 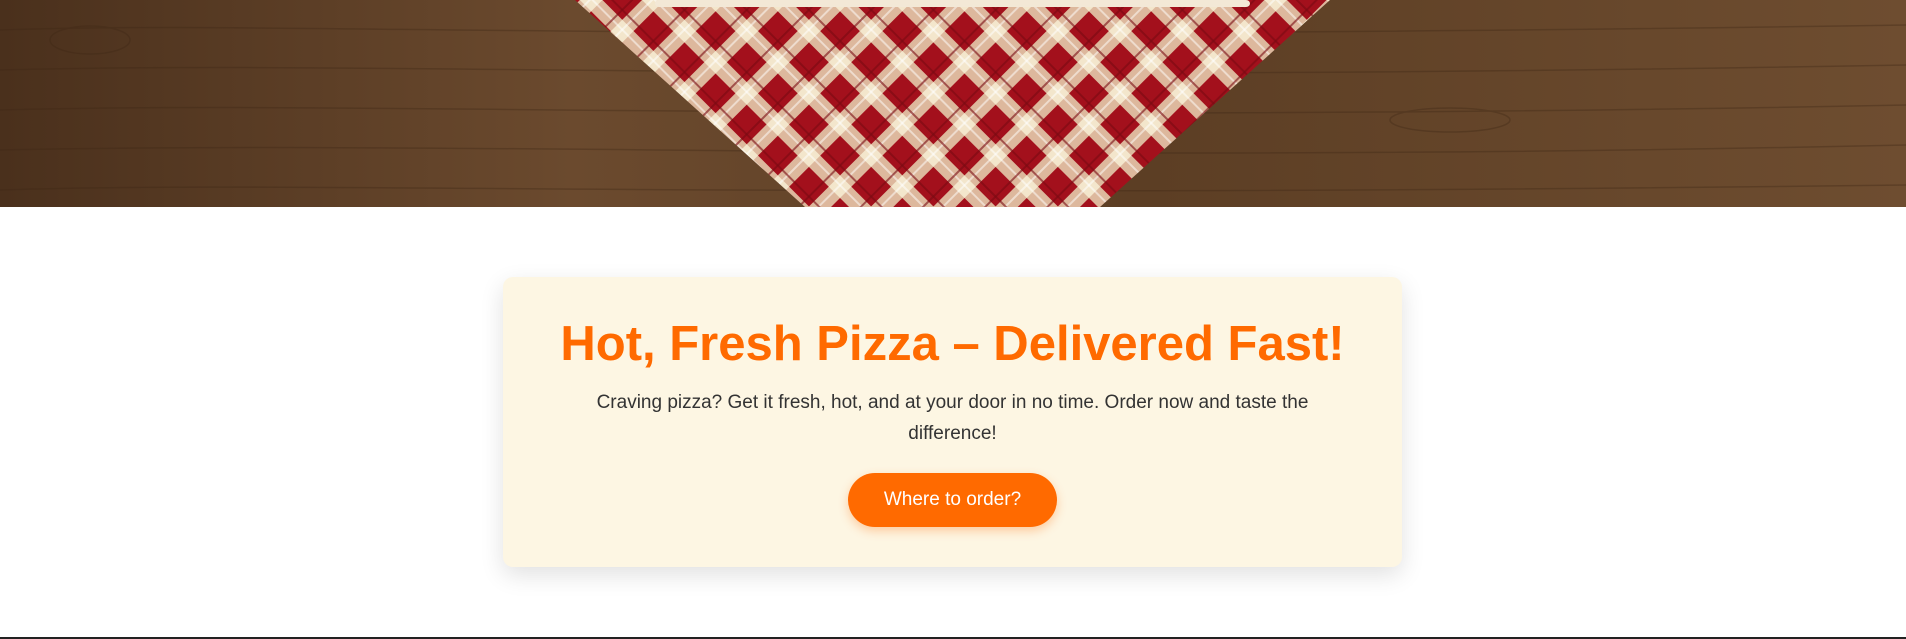 What do you see at coordinates (952, 344) in the screenshot?
I see `promo-title: Hot, Fresh Pizza – Delivered Fast!` at bounding box center [952, 344].